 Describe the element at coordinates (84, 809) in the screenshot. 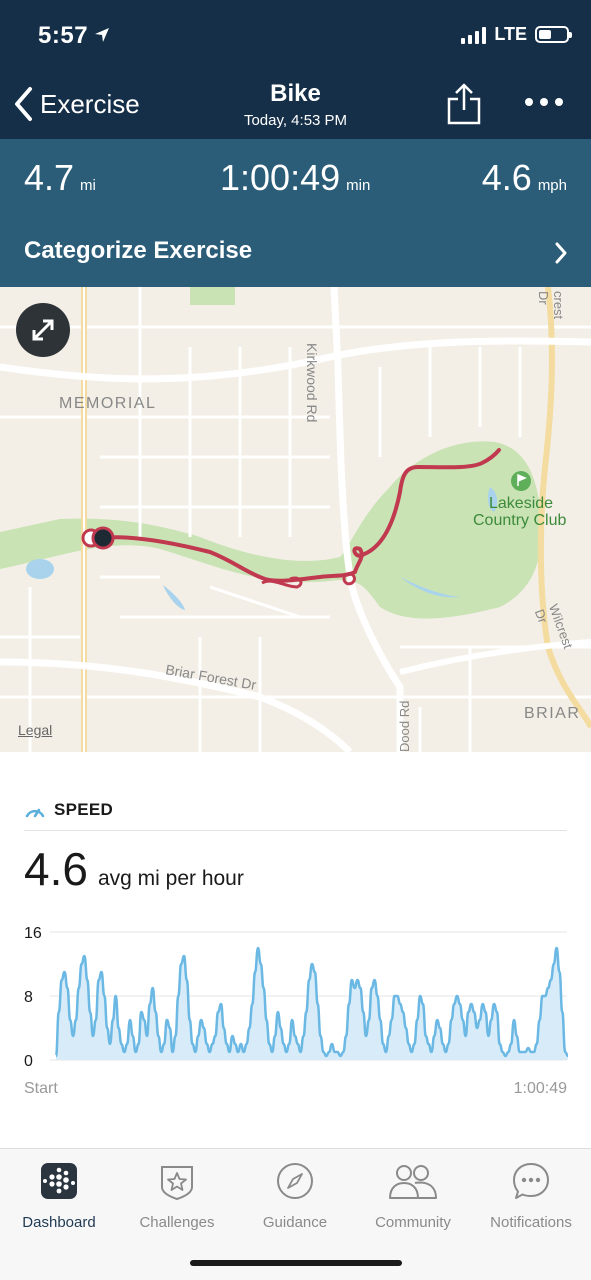

I see `speed-title: SPEED` at that location.